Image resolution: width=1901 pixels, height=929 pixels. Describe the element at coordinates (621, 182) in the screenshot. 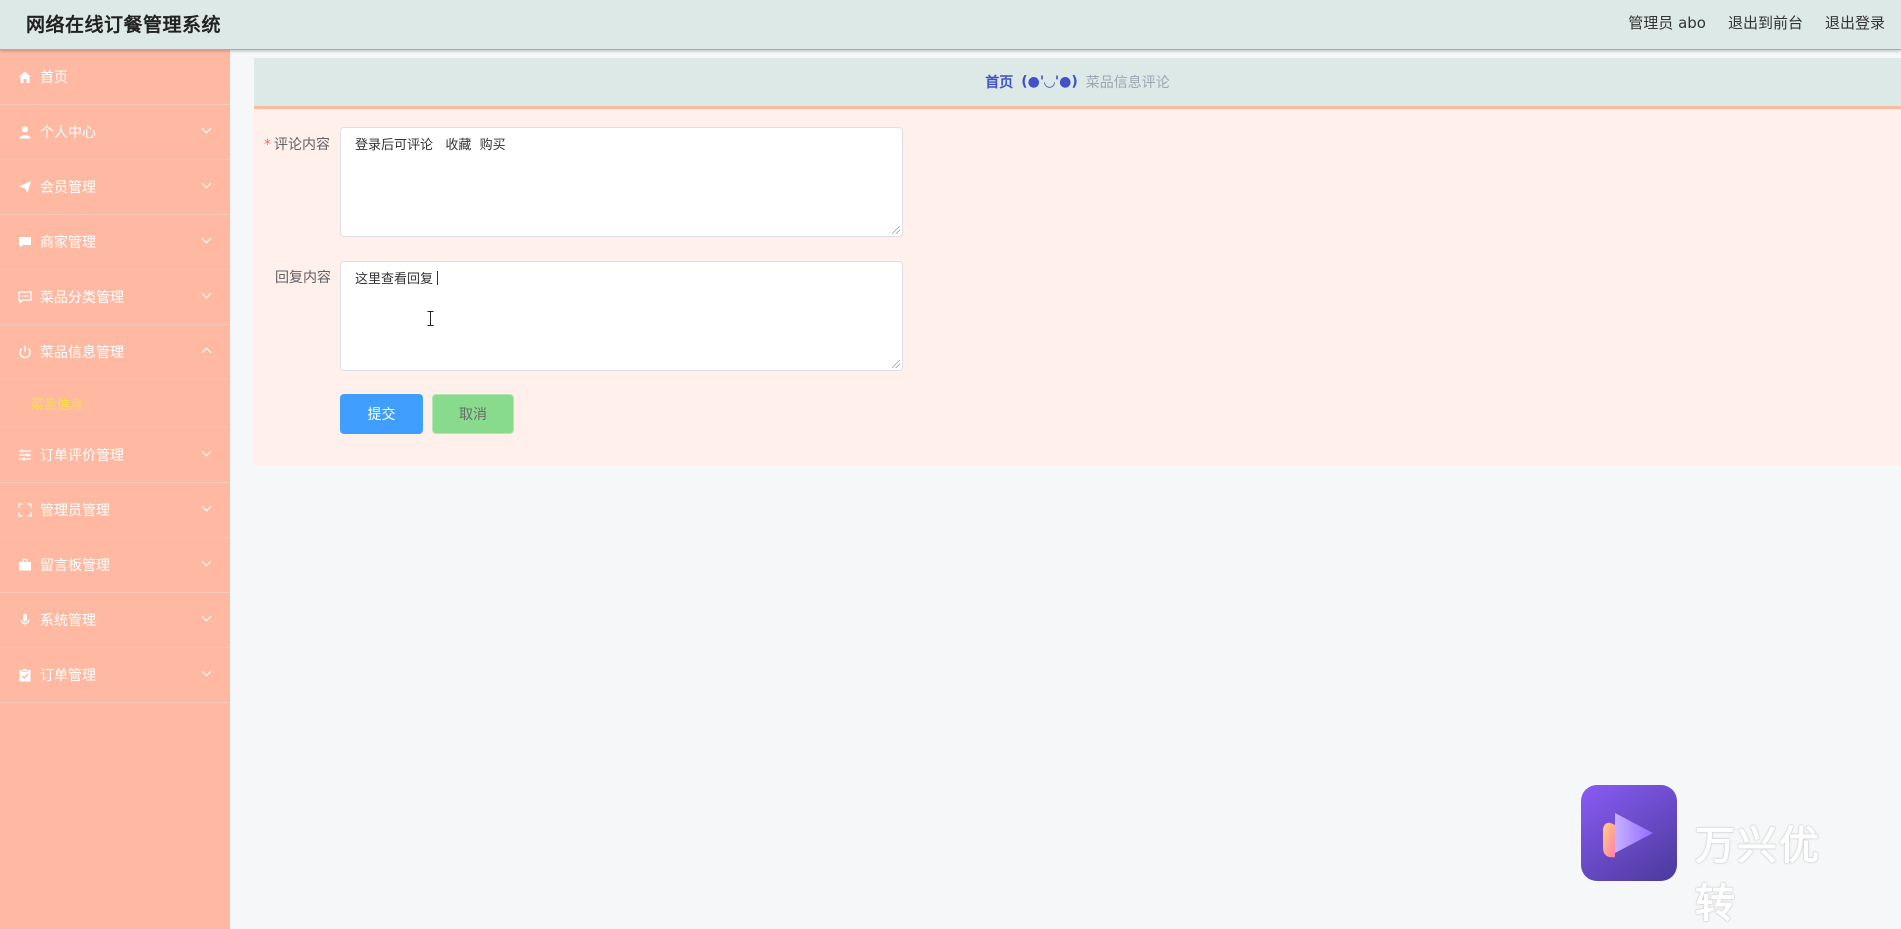

I see `comment-textarea: 登录后可评论 收藏 购买` at that location.